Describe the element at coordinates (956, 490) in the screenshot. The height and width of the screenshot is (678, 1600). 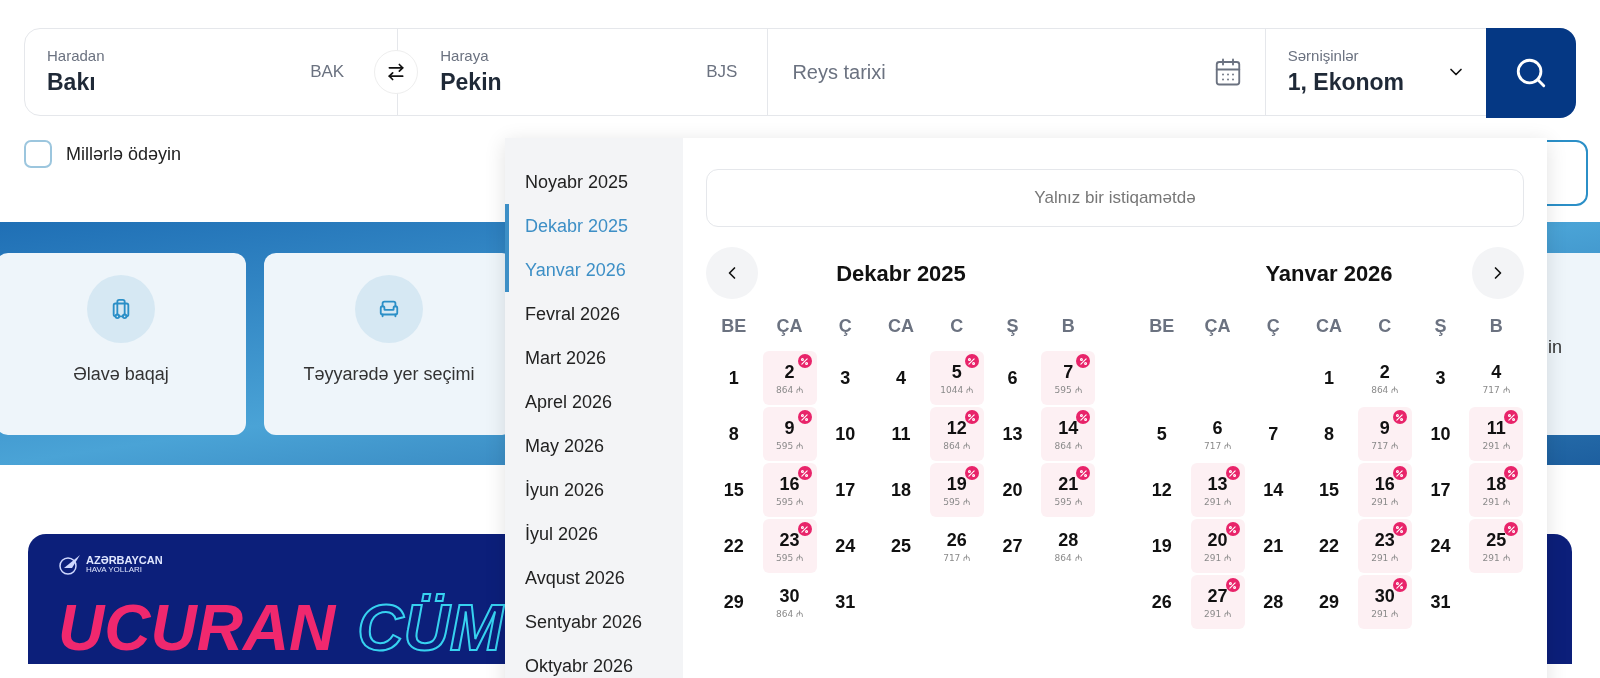
I see `calendar-day: 19 595 ₼` at that location.